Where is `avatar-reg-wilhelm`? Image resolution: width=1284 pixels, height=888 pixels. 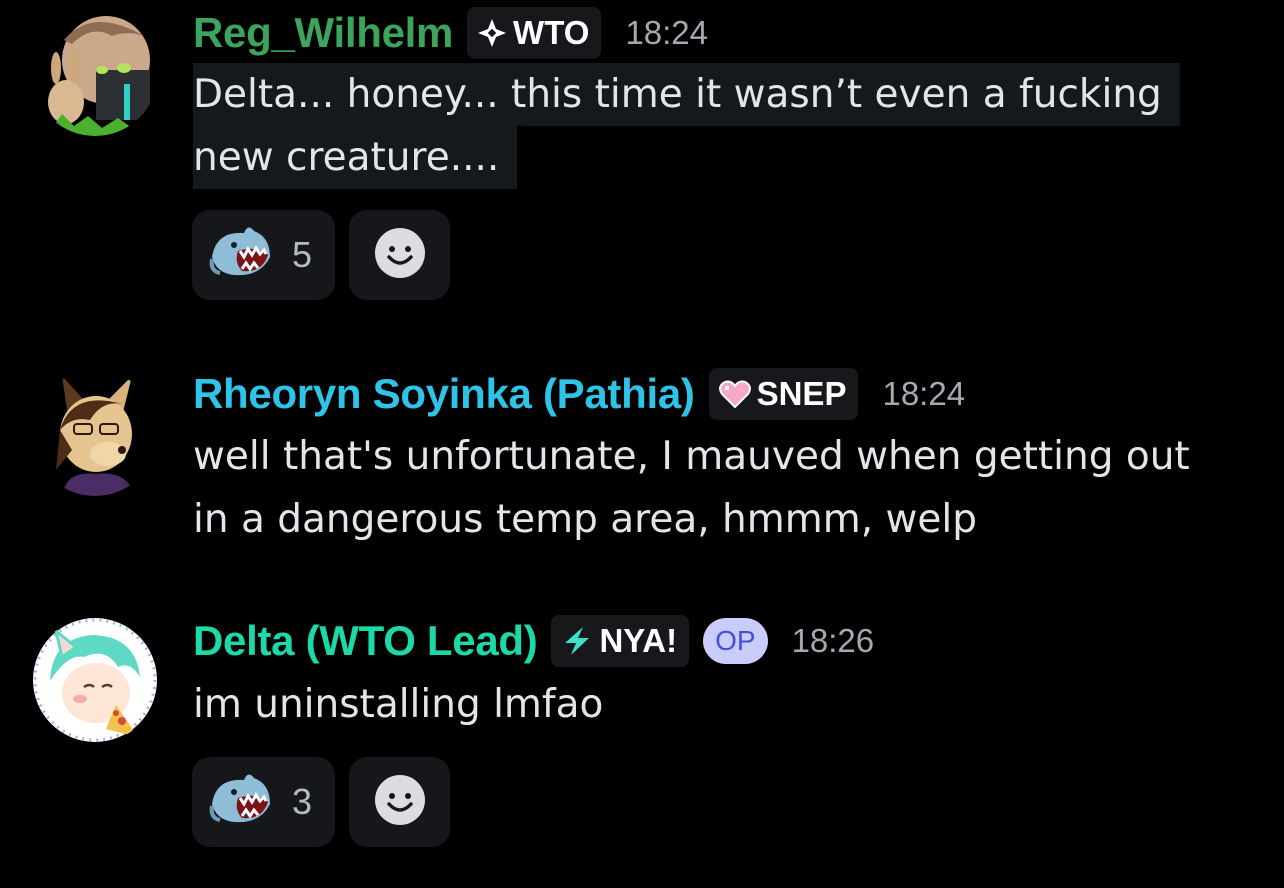
avatar-reg-wilhelm is located at coordinates (95, 73).